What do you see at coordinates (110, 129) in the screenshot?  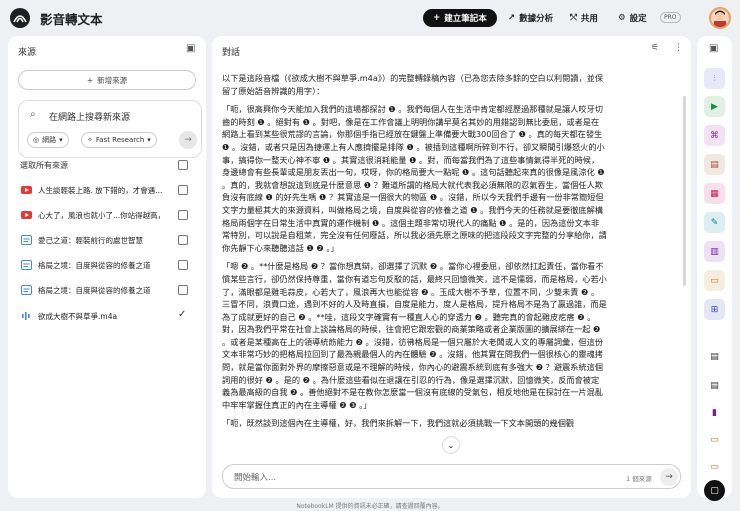 I see `web-search-box: ⌕ 在網路上搜尋新來源 ◎ 網路 ▾ ✧ Fast Research ▾ →` at bounding box center [110, 129].